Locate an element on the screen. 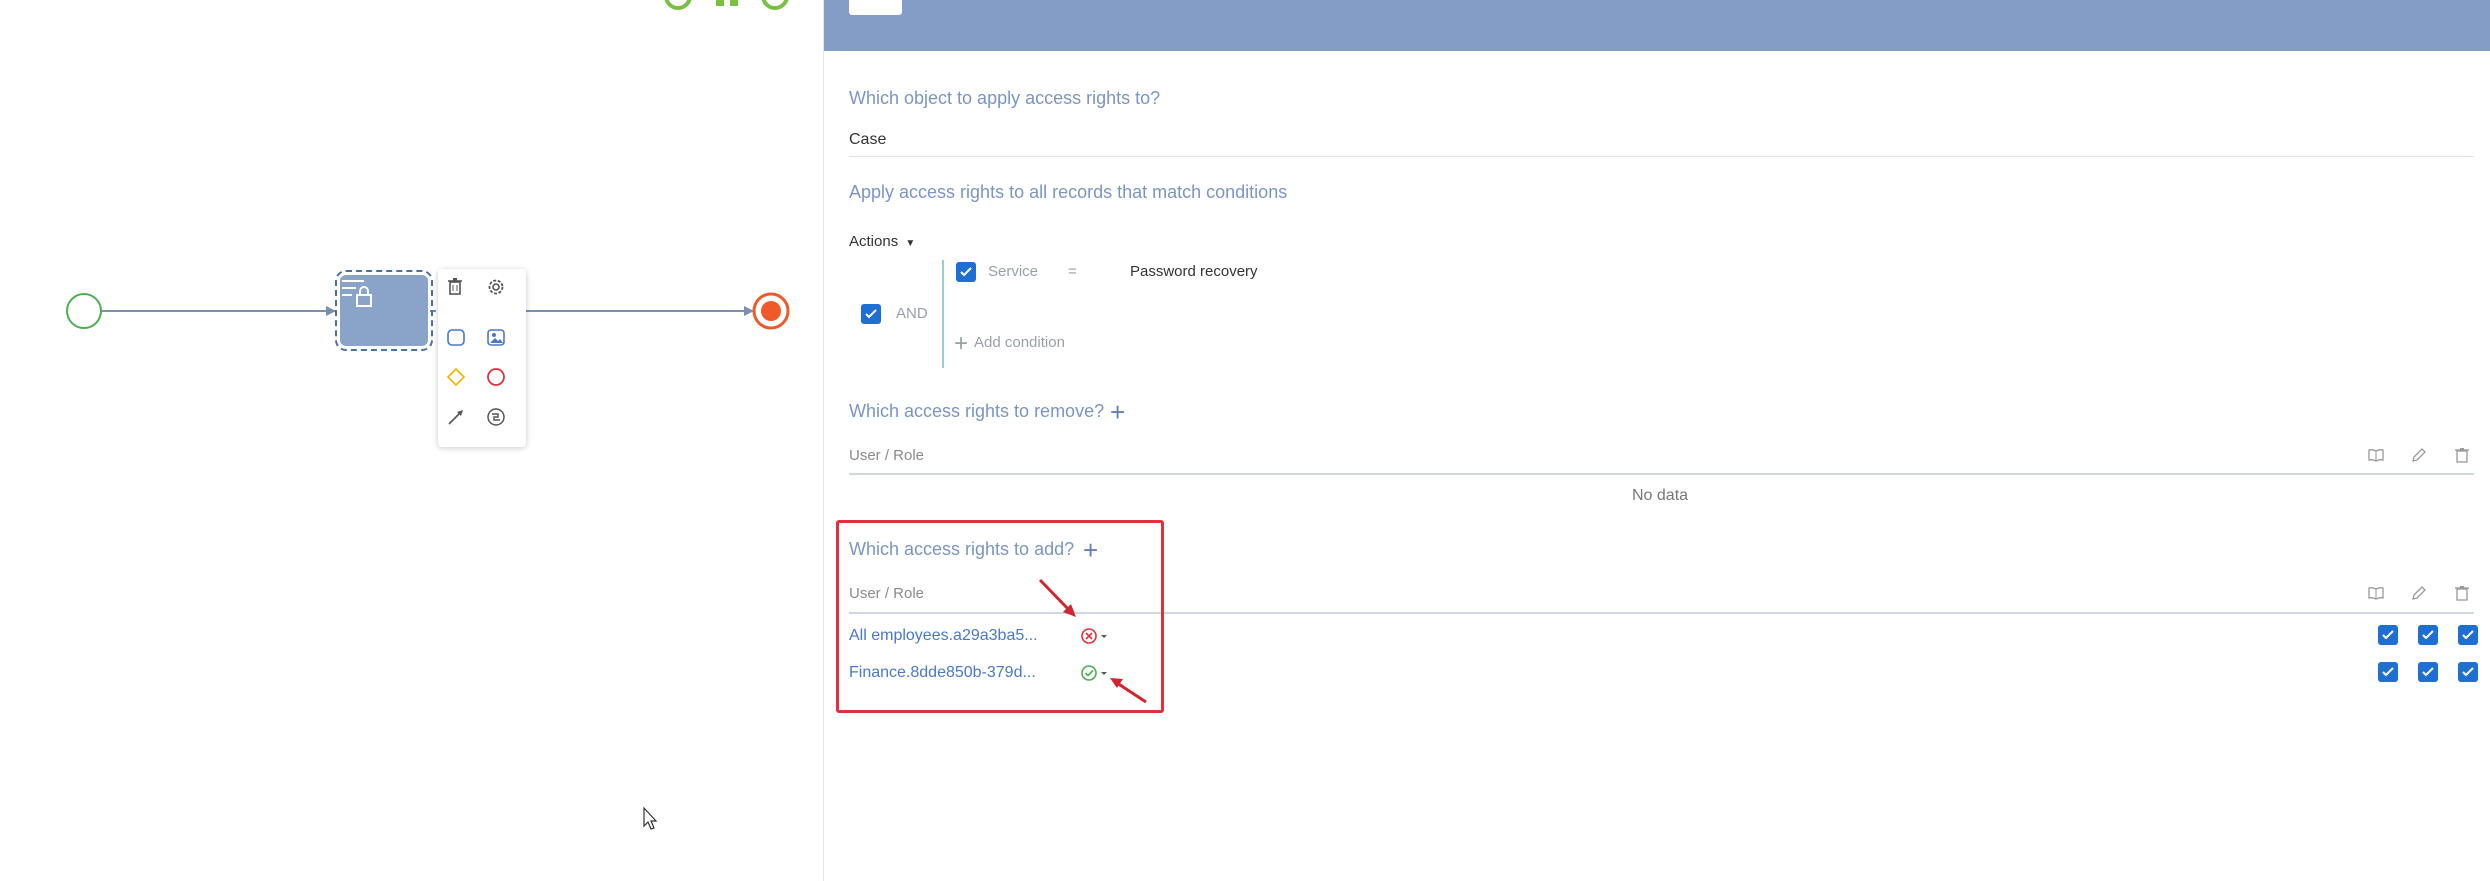 The height and width of the screenshot is (881, 2490). element-toolbox is located at coordinates (482, 358).